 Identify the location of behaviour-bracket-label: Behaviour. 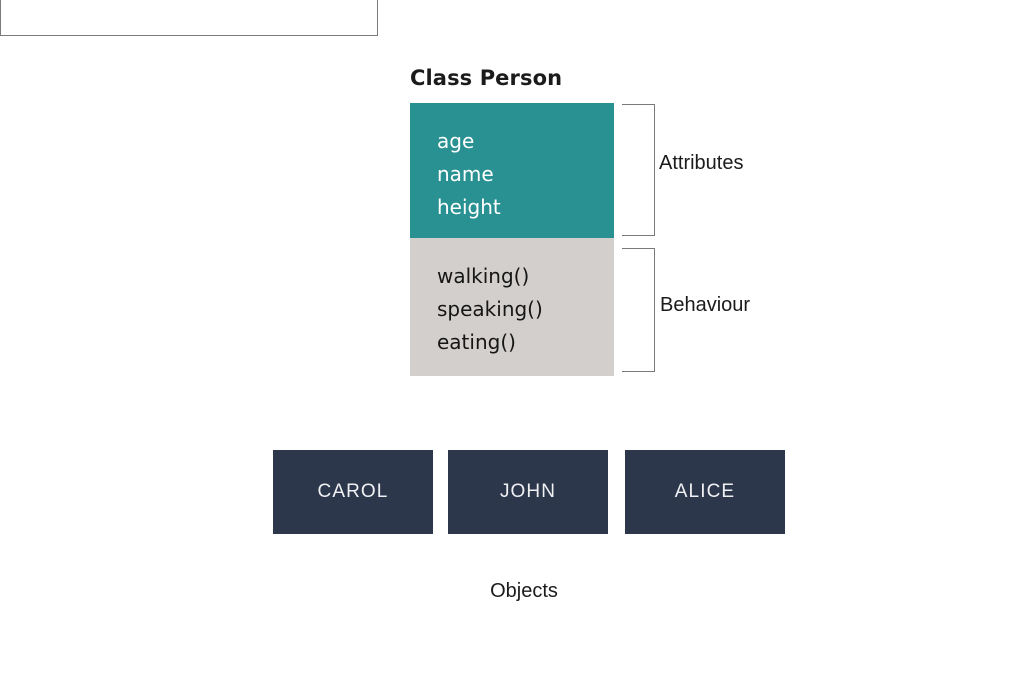
(705, 305).